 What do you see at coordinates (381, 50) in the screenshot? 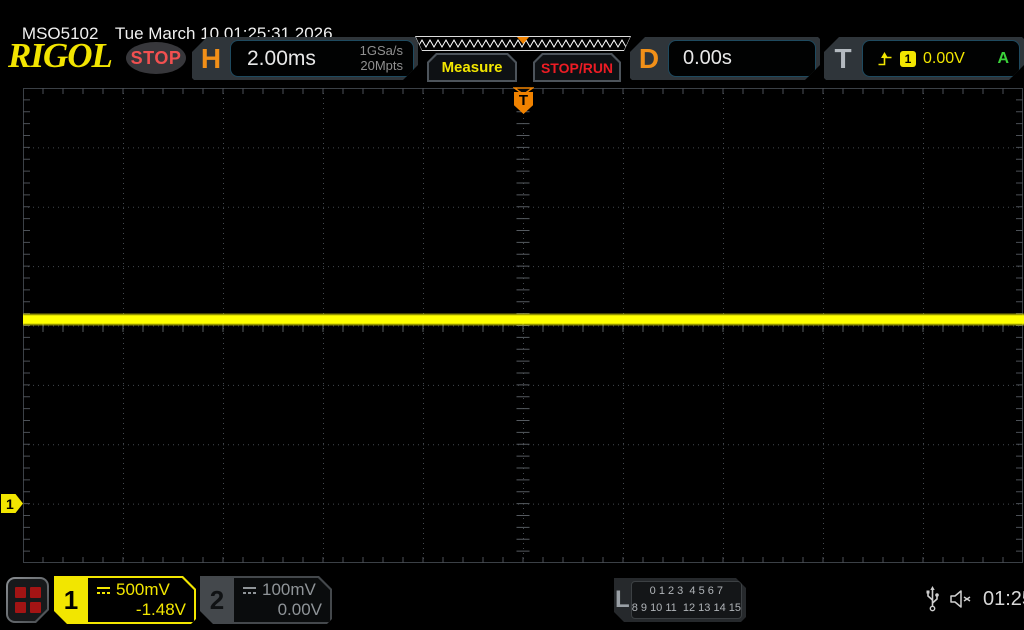
I see `sample-rate: 1GSa/s` at bounding box center [381, 50].